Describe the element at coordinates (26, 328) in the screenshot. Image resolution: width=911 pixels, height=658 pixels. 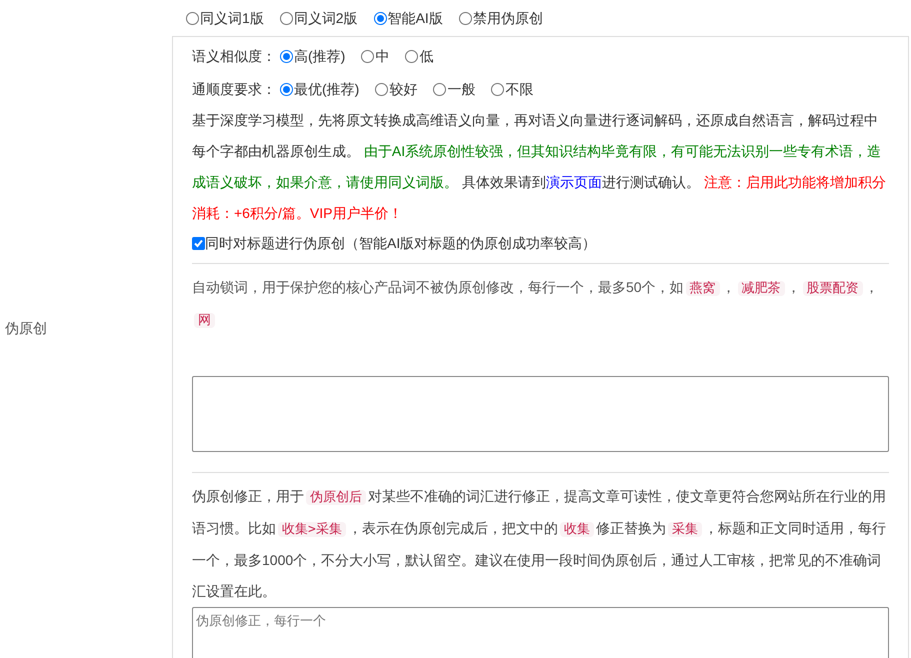
I see `field-label: 伪原创` at that location.